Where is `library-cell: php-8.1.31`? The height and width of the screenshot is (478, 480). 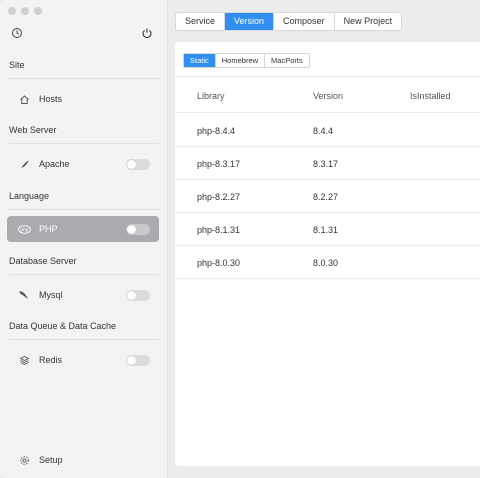
library-cell: php-8.1.31 is located at coordinates (219, 230).